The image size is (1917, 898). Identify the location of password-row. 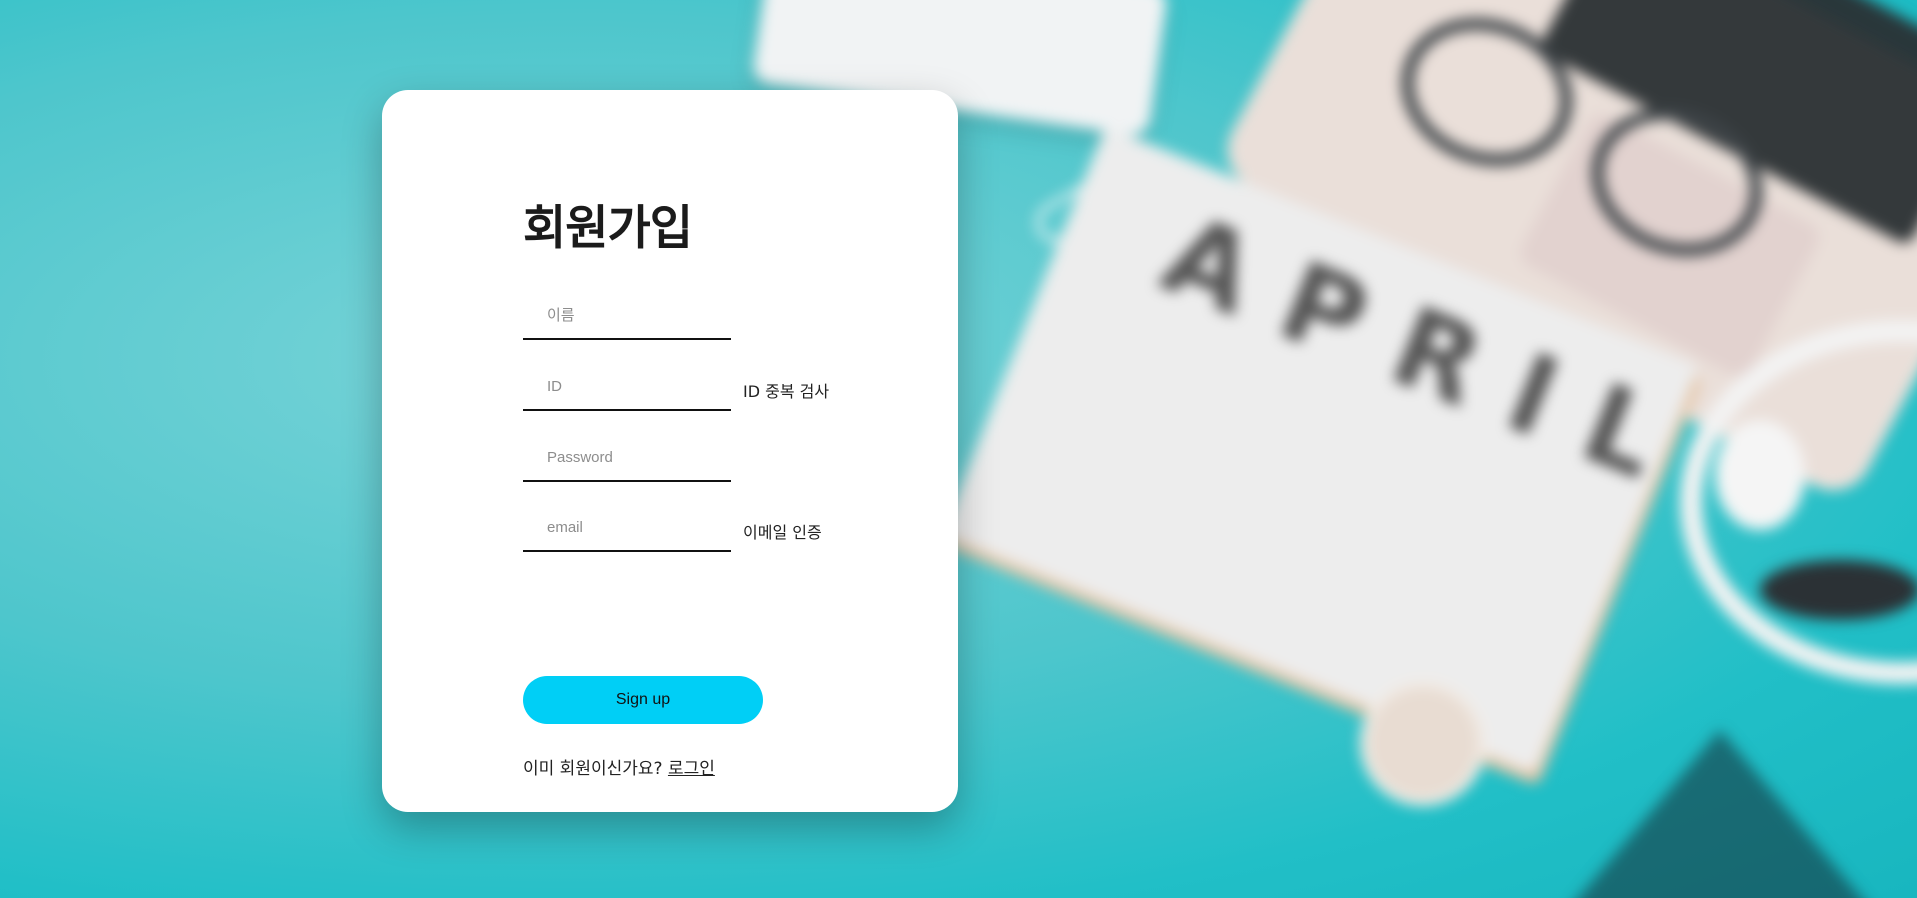
(733, 459).